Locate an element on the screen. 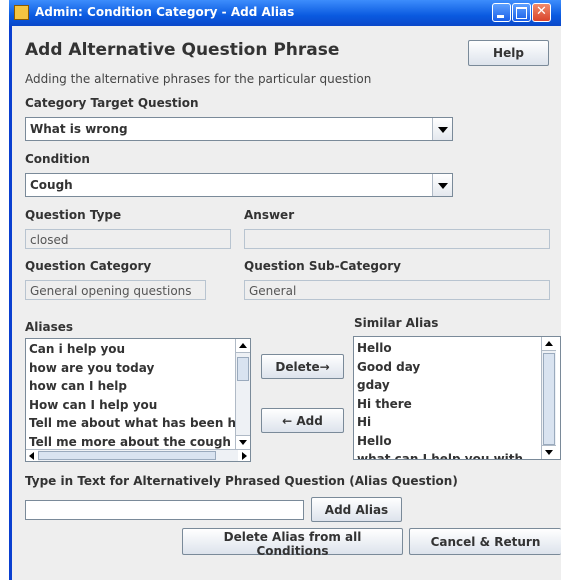 Image resolution: width=561 pixels, height=580 pixels. add-alias-button: Add Alias is located at coordinates (356, 509).